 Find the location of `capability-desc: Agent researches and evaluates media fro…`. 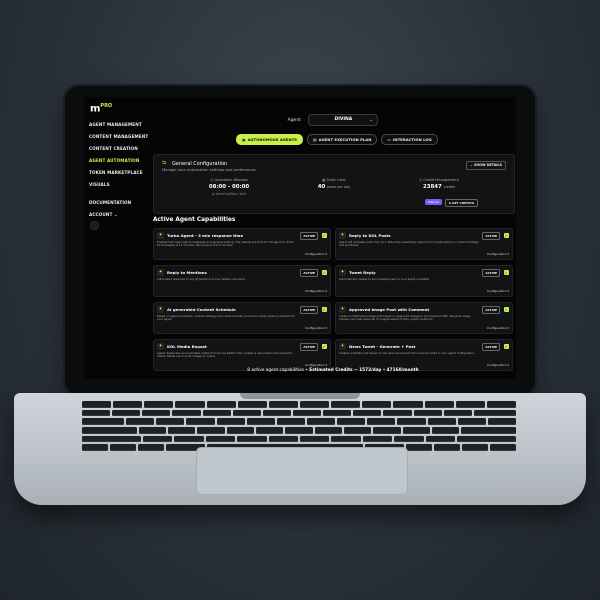

capability-desc: Agent researches and evaluates media fro… is located at coordinates (225, 355).